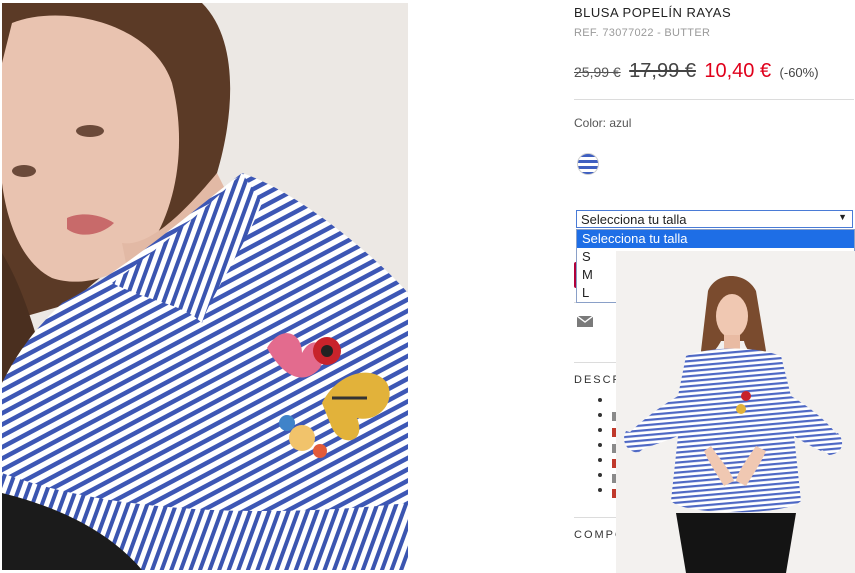  Describe the element at coordinates (799, 72) in the screenshot. I see `discount-badge: (-60%)` at that location.